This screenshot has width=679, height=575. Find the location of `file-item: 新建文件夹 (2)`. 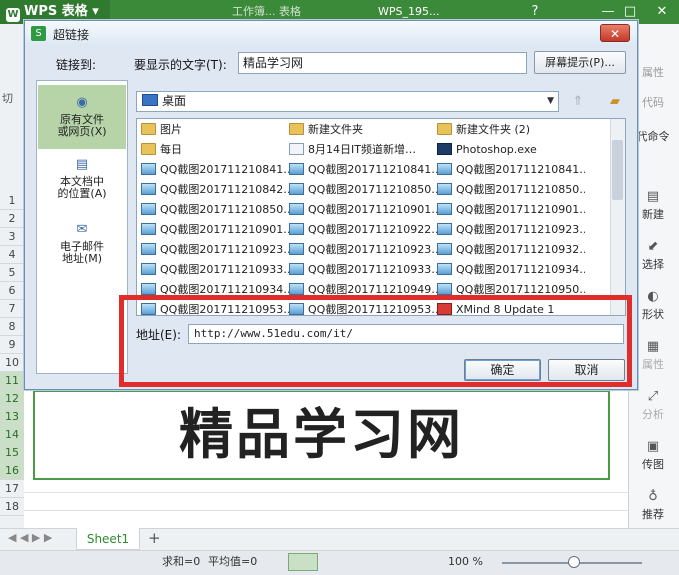

file-item: 新建文件夹 (2) is located at coordinates (511, 130).